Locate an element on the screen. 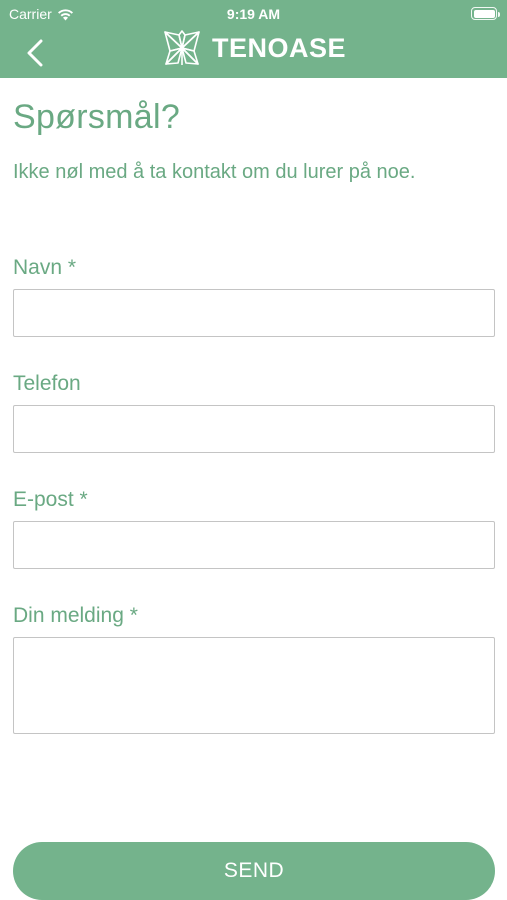  butterfly-logo-icon is located at coordinates (182, 47).